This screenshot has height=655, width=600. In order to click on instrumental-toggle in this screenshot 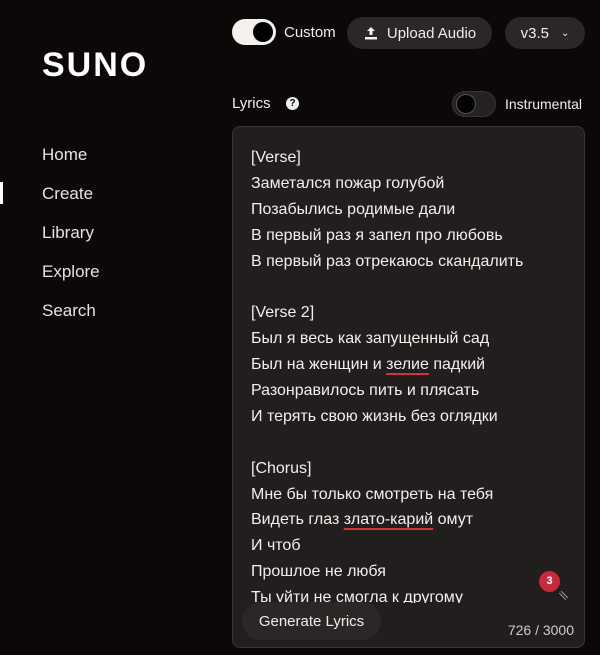, I will do `click(474, 104)`.